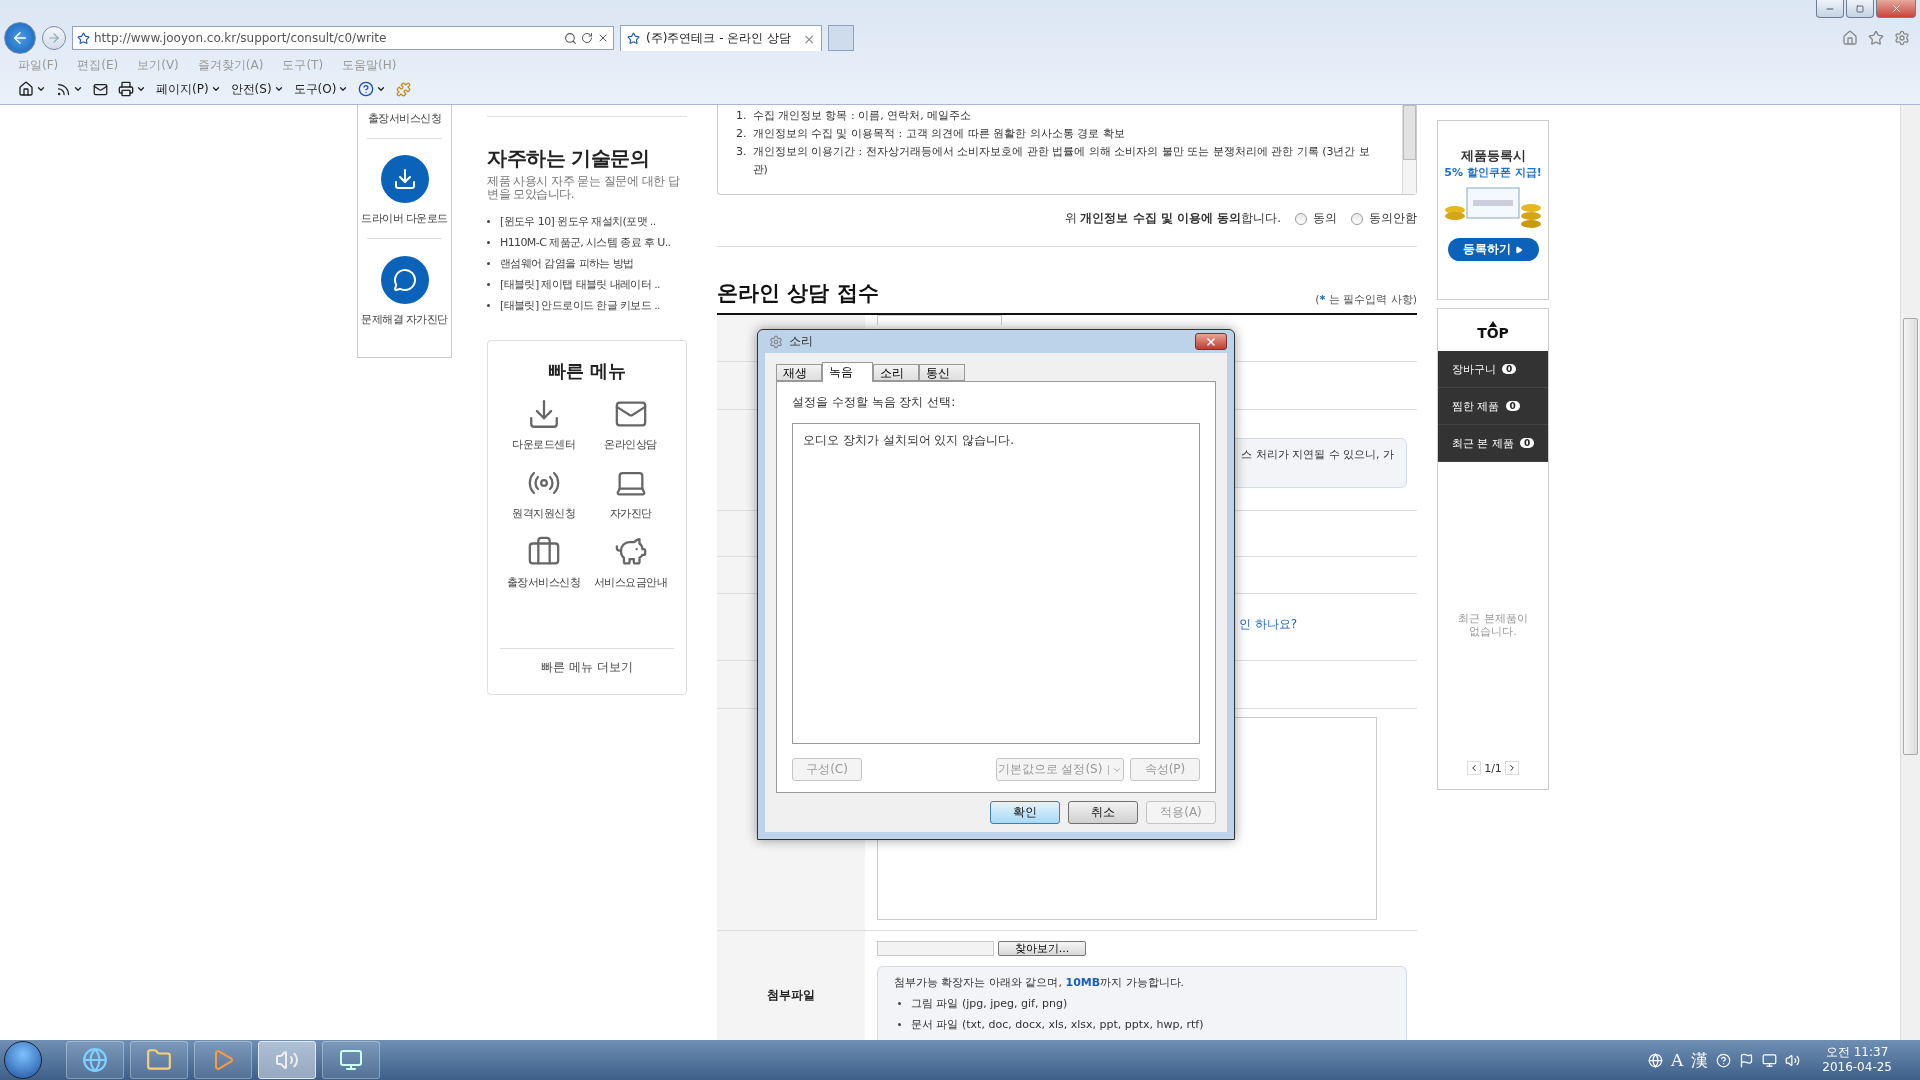 This screenshot has height=1080, width=1920. What do you see at coordinates (20, 38) in the screenshot?
I see `back-button` at bounding box center [20, 38].